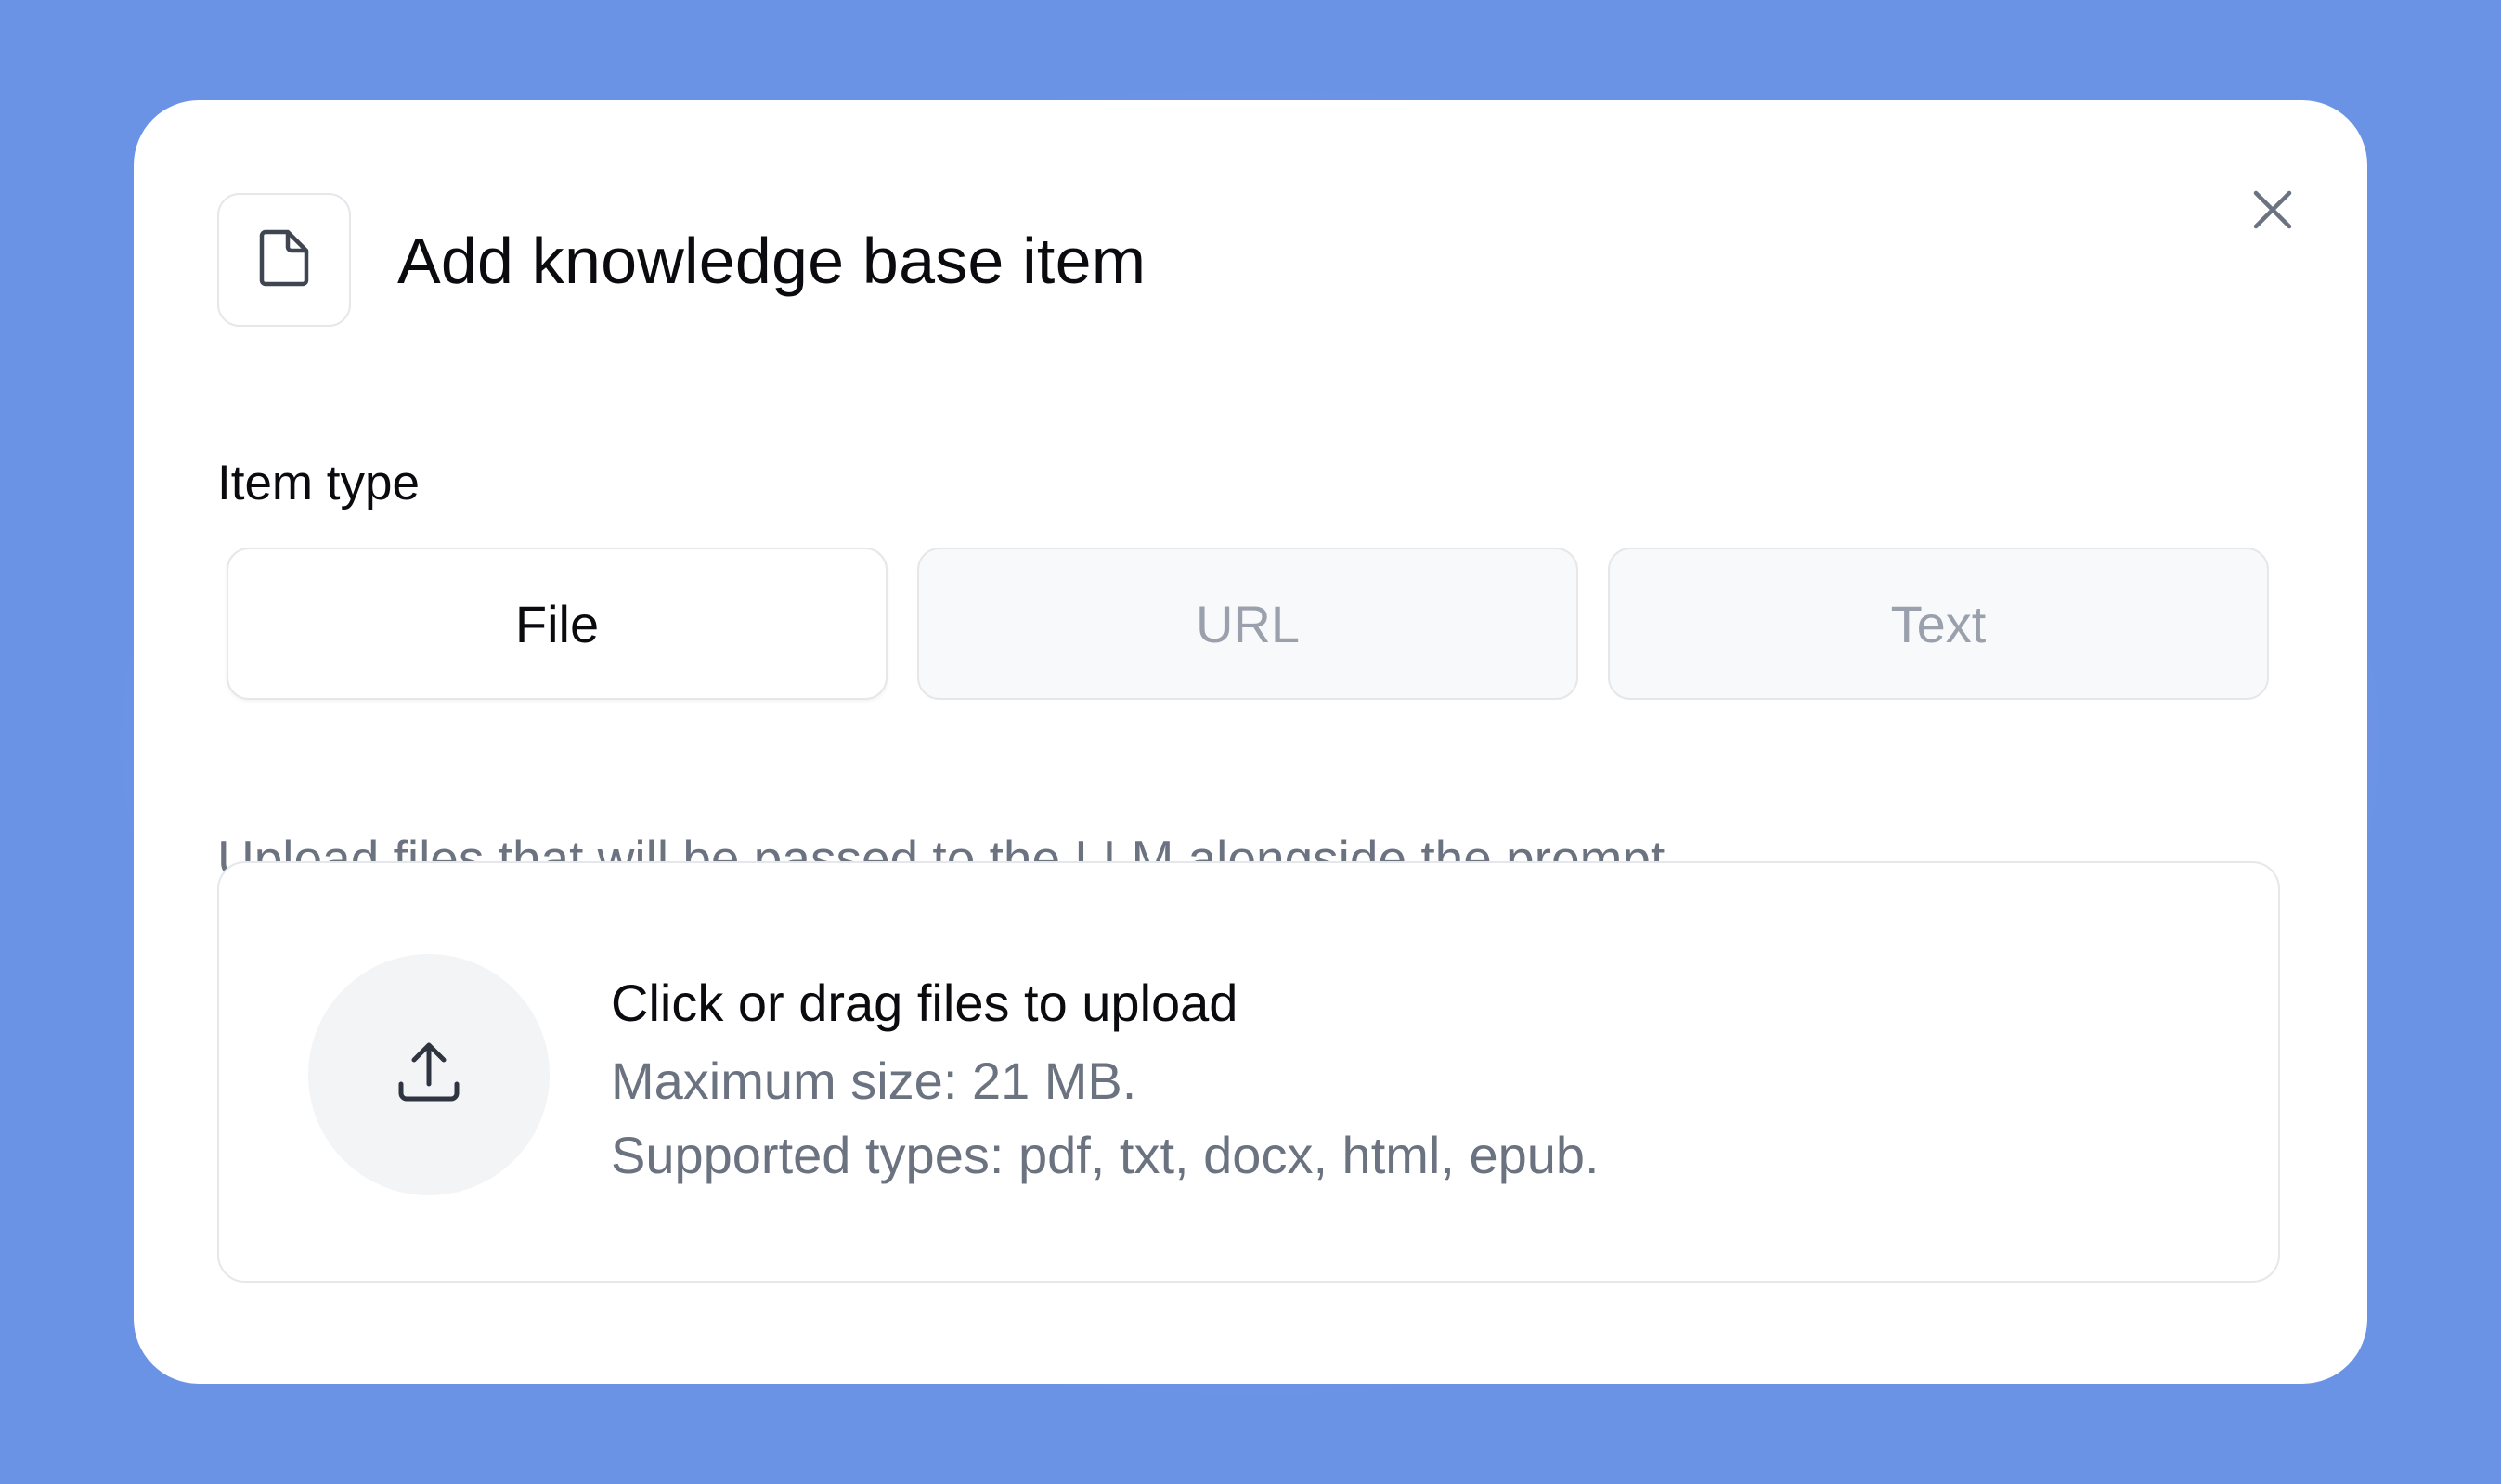 Image resolution: width=2501 pixels, height=1484 pixels. What do you see at coordinates (924, 1003) in the screenshot?
I see `upload-title: Click or drag files to upload` at bounding box center [924, 1003].